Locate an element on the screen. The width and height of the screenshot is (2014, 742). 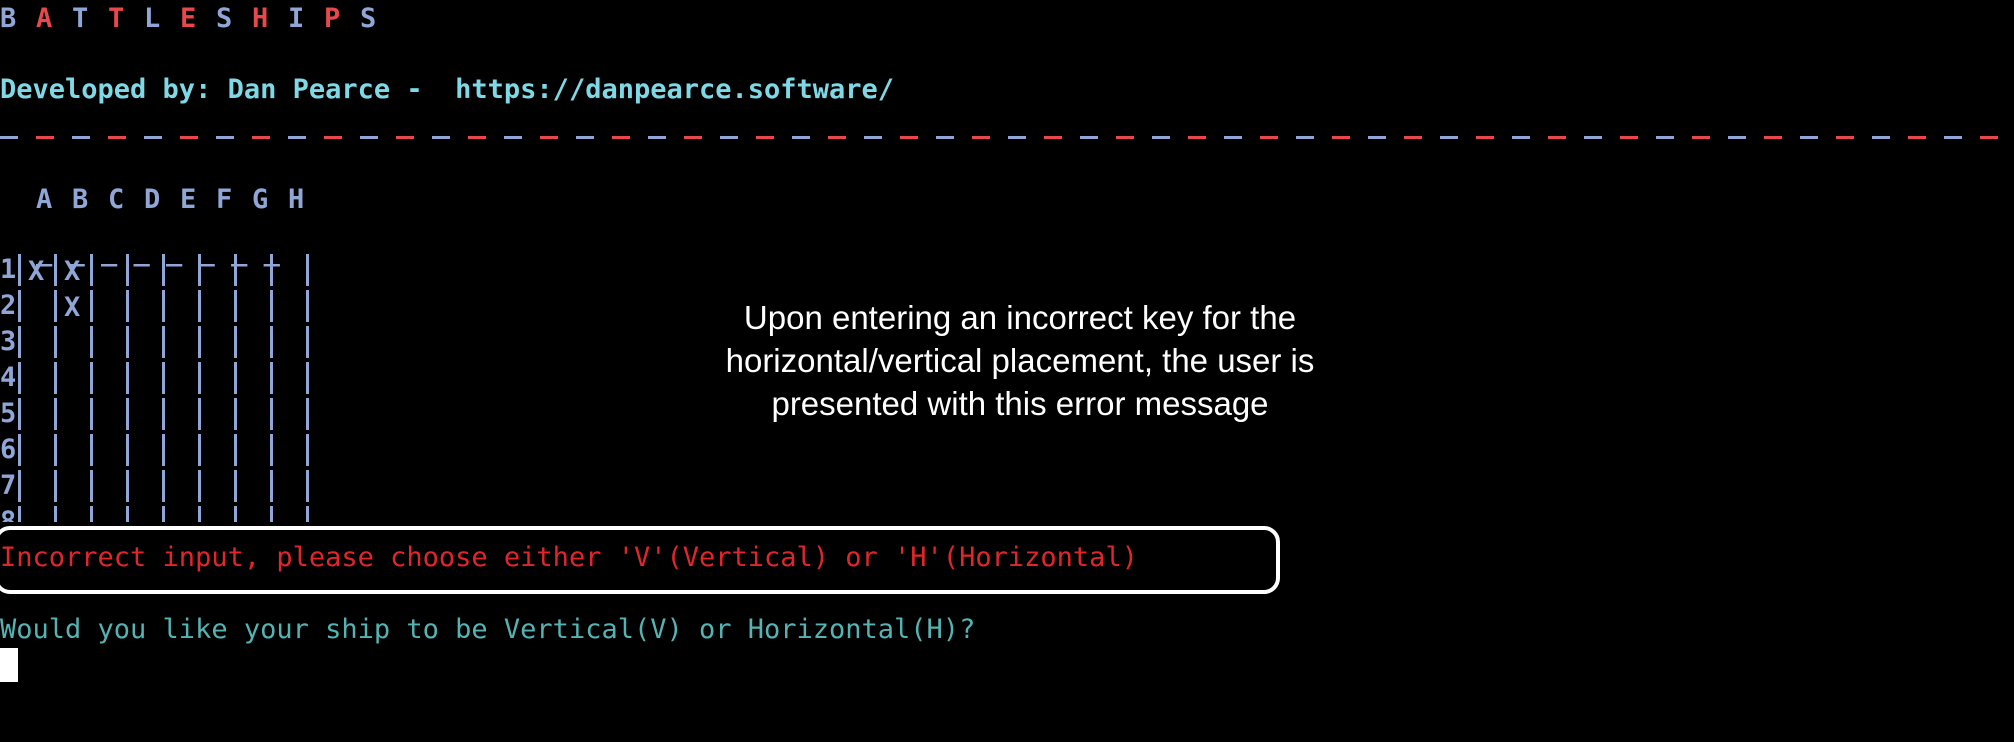
title-letter: L is located at coordinates (152, 18).